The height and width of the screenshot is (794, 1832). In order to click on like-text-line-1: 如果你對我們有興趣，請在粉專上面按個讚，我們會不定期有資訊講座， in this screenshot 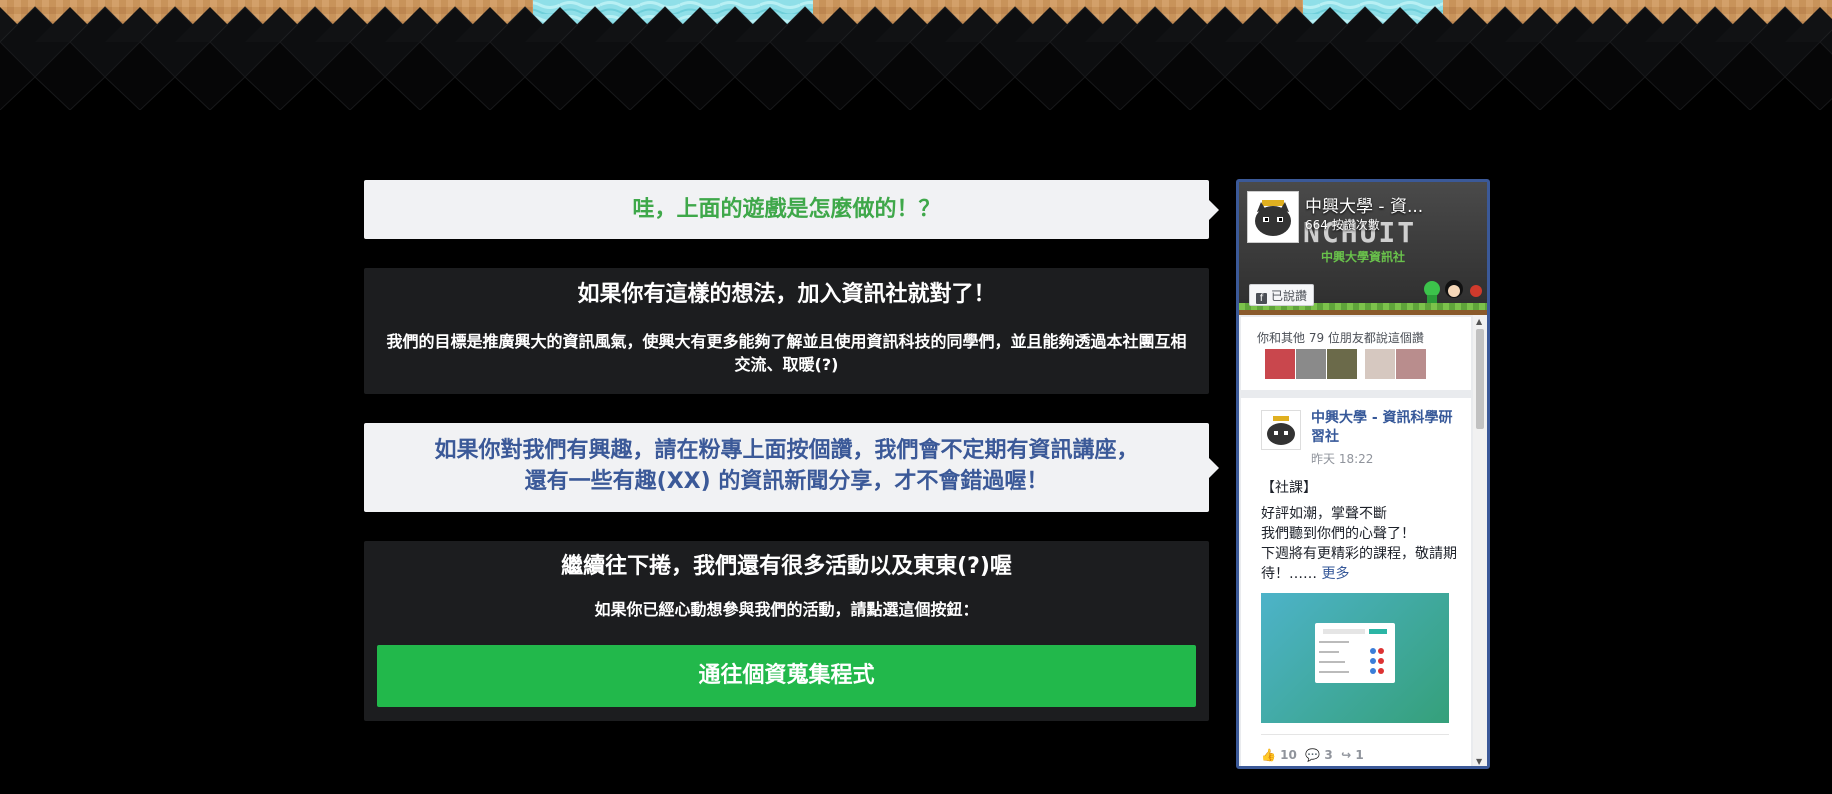, I will do `click(786, 450)`.